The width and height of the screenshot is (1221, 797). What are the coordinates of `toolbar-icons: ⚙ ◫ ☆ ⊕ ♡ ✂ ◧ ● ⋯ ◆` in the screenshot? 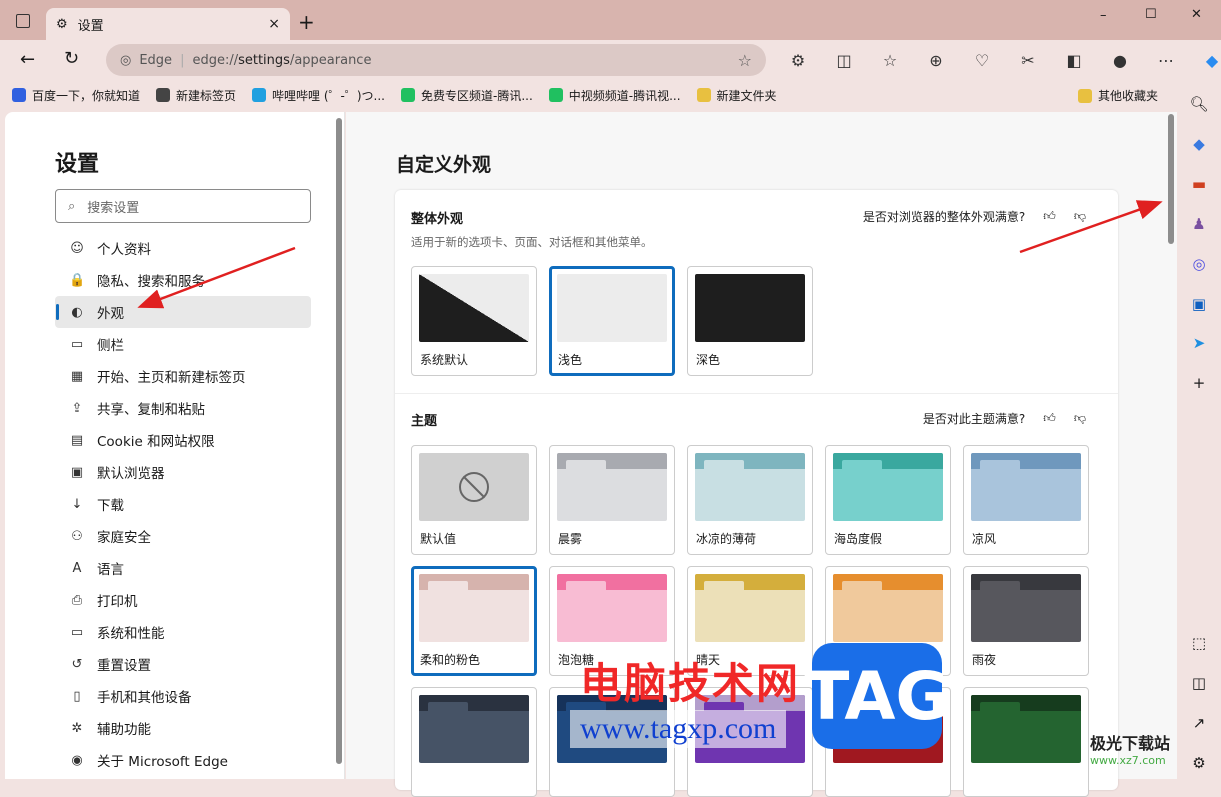 It's located at (1000, 60).